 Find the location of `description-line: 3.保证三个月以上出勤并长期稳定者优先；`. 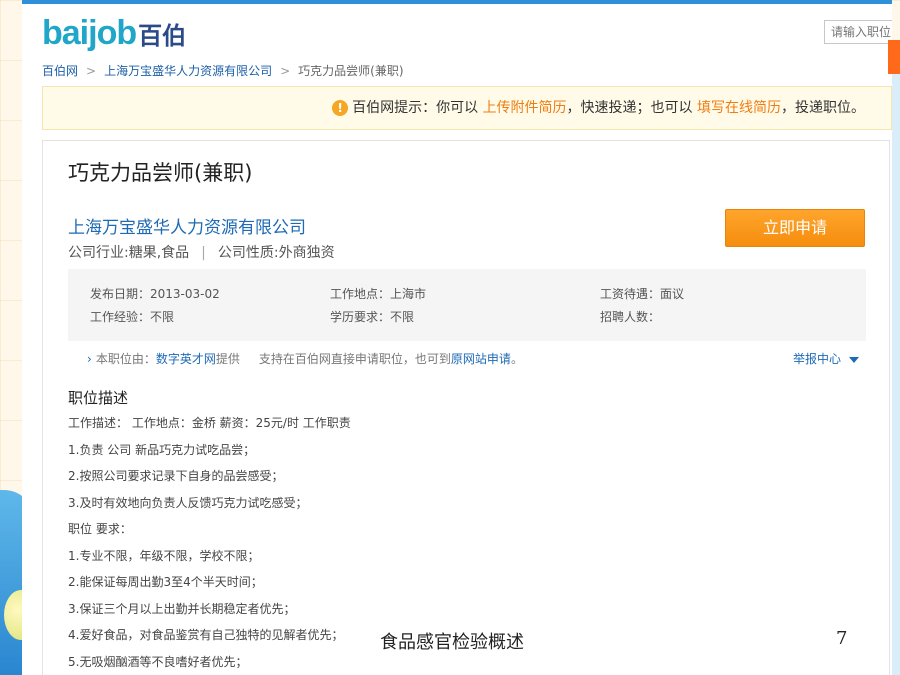

description-line: 3.保证三个月以上出勤并长期稳定者优先； is located at coordinates (182, 608).